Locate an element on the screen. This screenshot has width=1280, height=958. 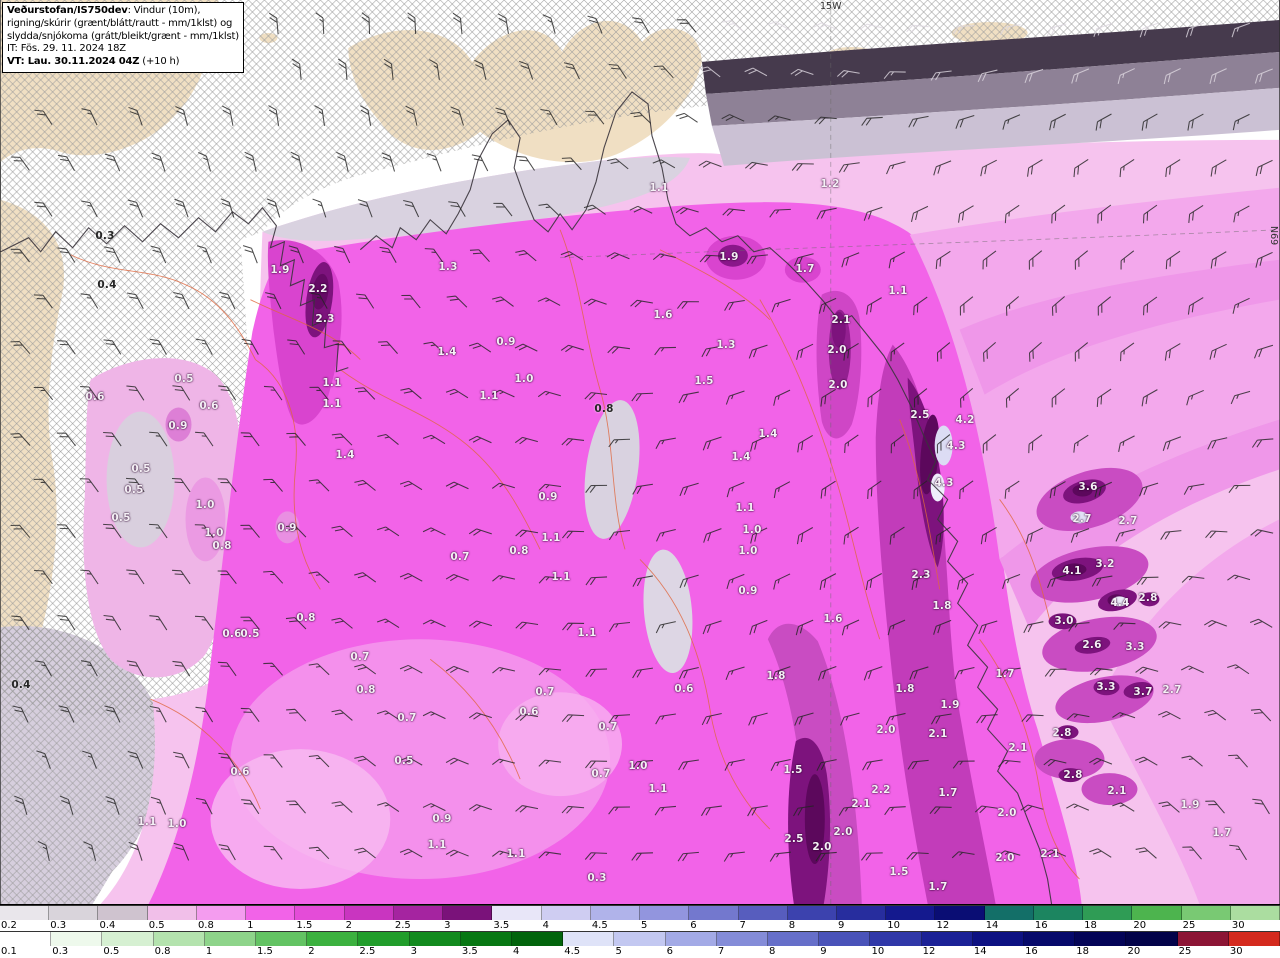
scale-cell-rain-7: 7 is located at coordinates (742, 944).